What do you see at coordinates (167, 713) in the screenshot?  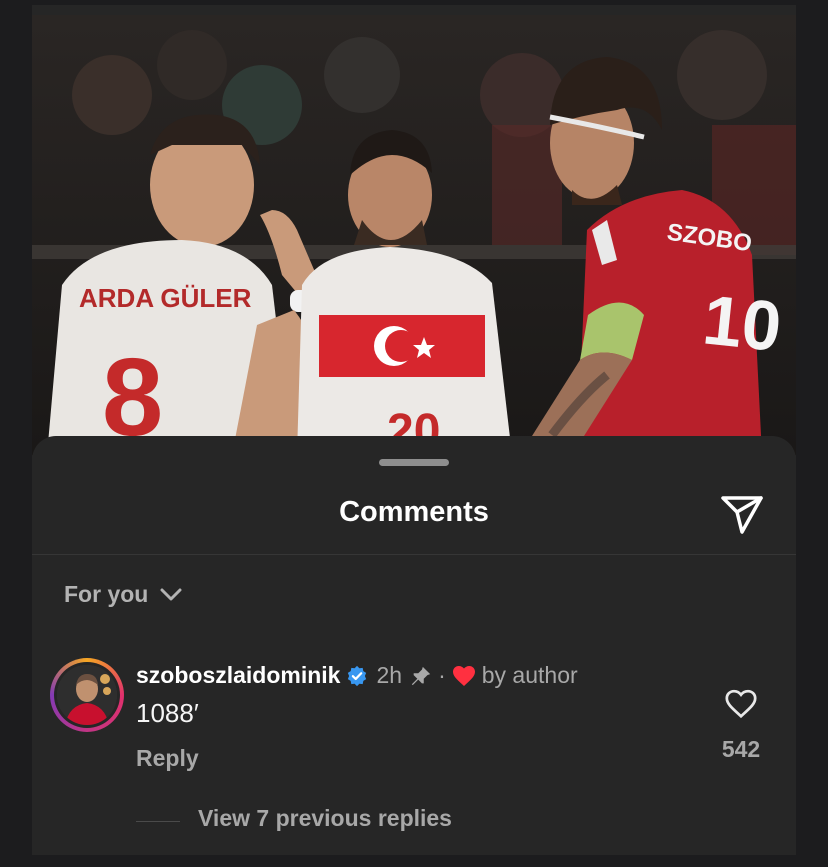 I see `comment-text: 1088′` at bounding box center [167, 713].